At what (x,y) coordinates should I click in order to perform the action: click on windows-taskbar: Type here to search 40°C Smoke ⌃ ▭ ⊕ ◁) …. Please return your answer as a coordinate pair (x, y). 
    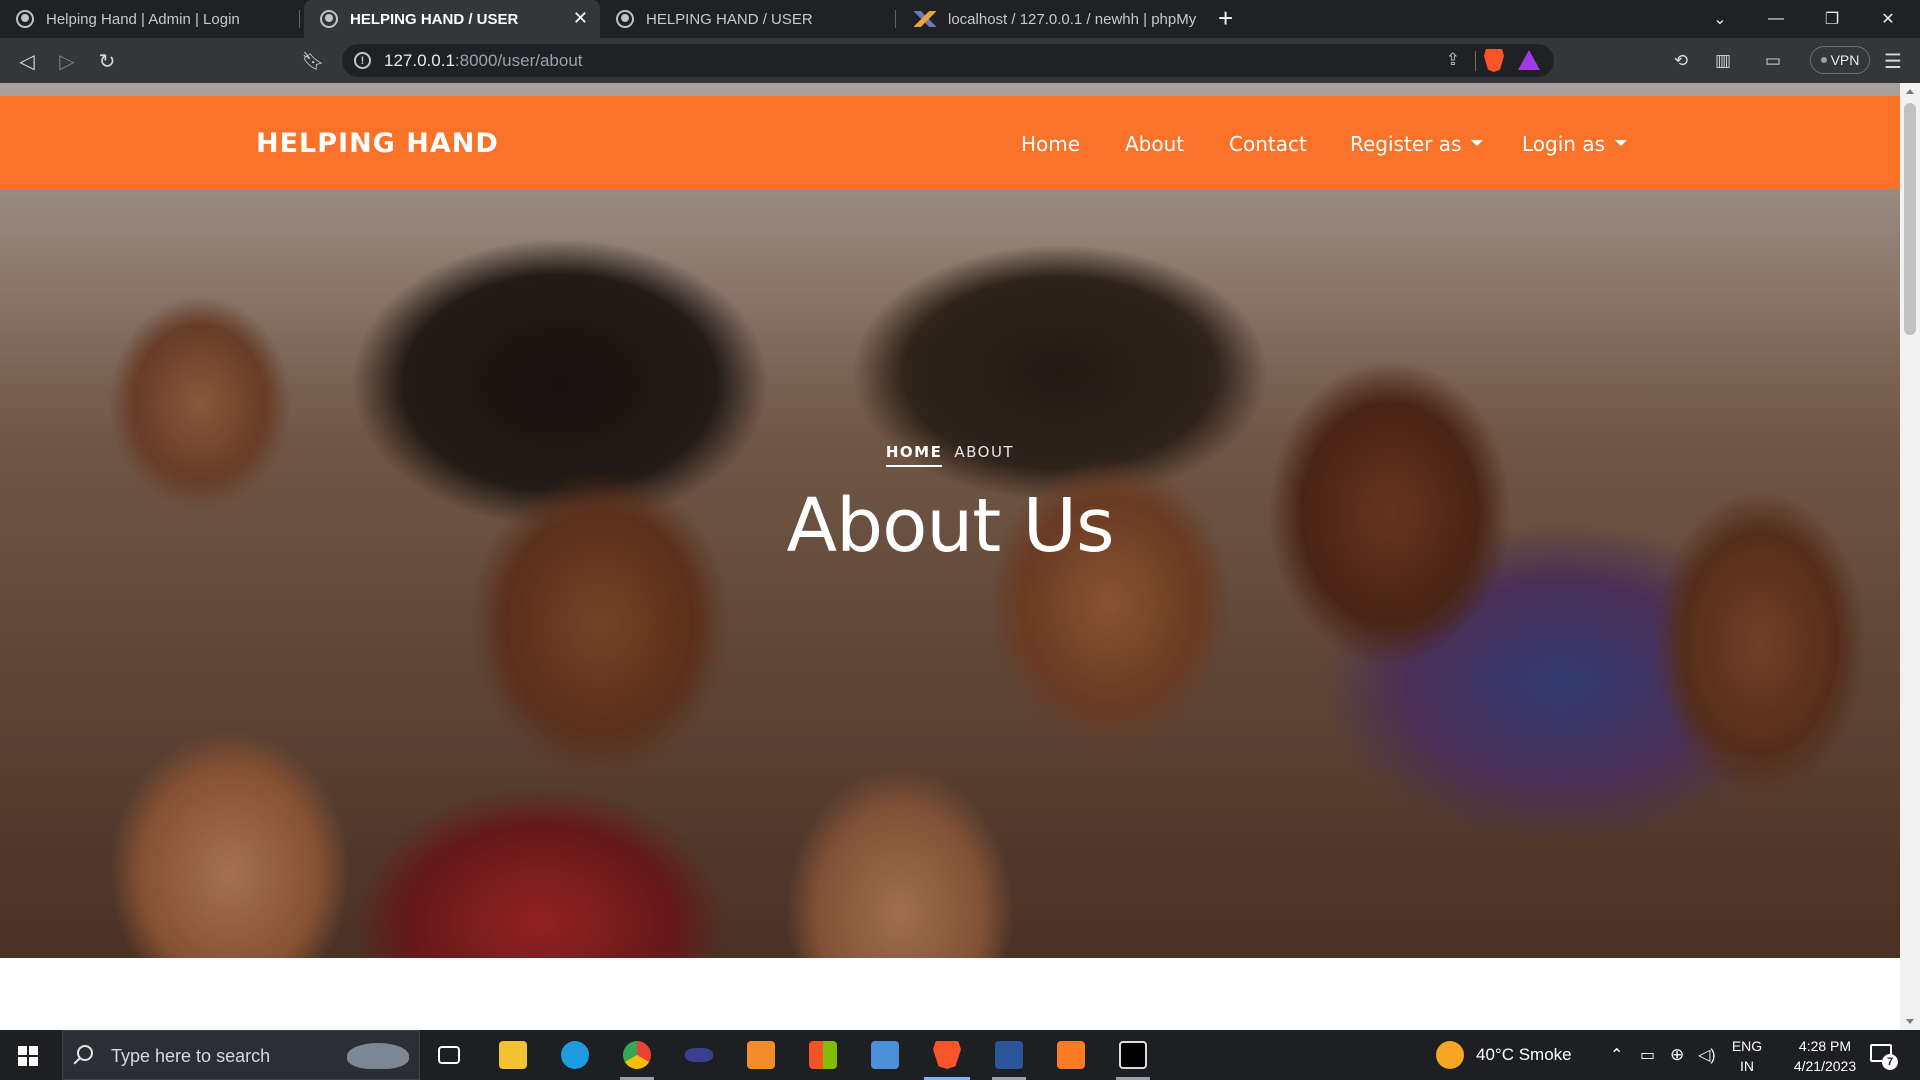
    Looking at the image, I should click on (960, 1055).